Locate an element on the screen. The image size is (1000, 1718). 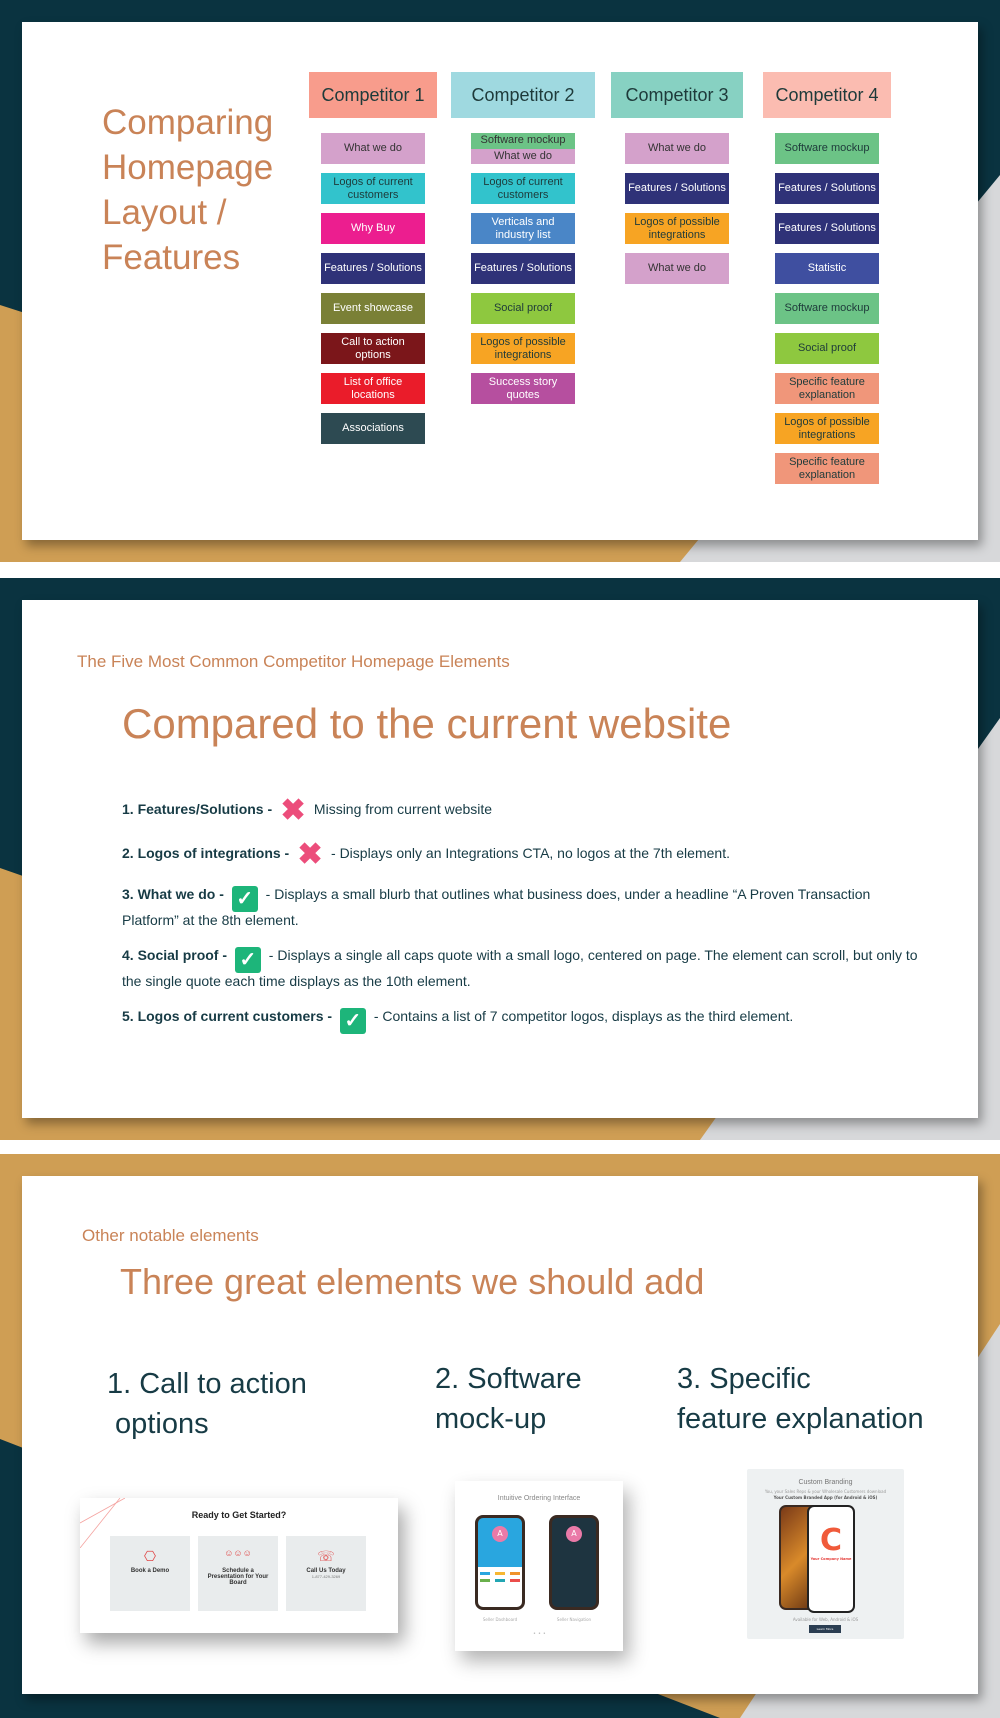
layout-element-label: Software mockup is located at coordinates (827, 308).